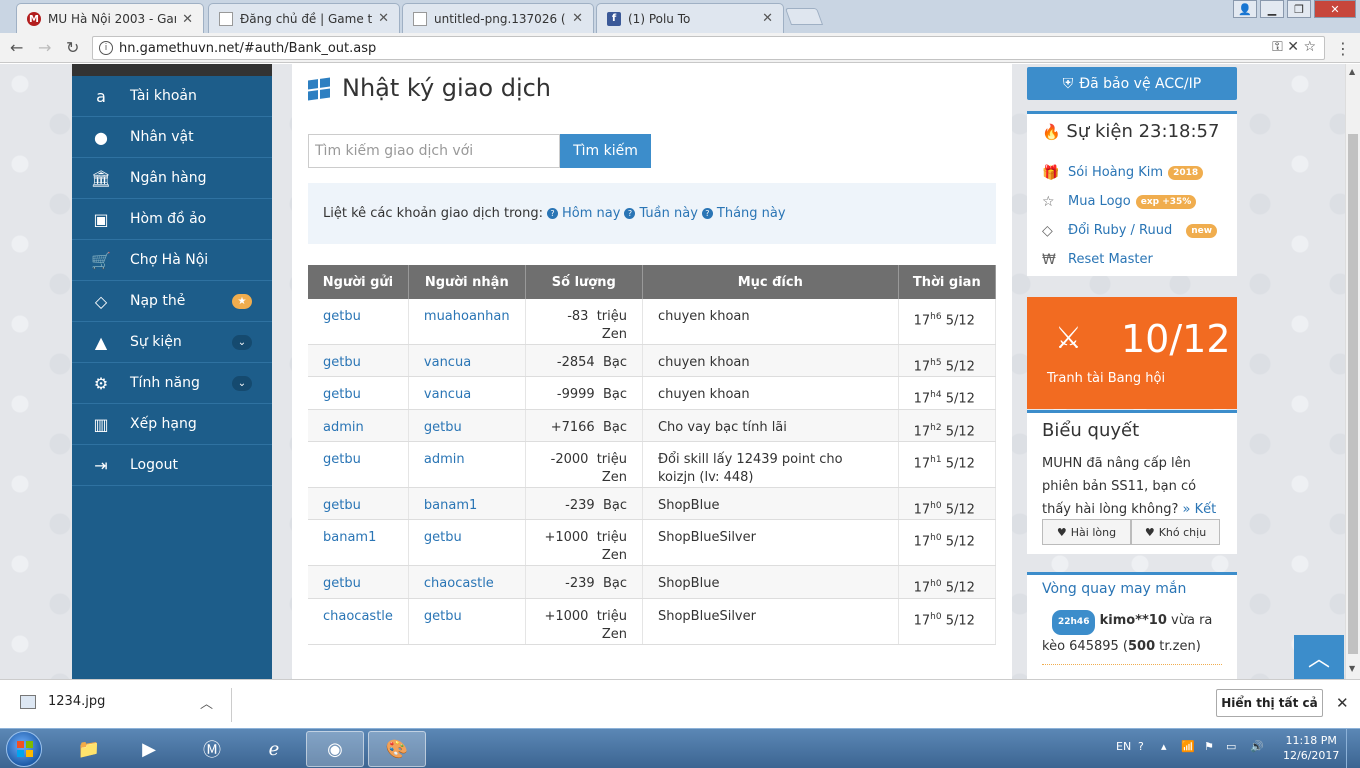  I want to click on start-button, so click(24, 749).